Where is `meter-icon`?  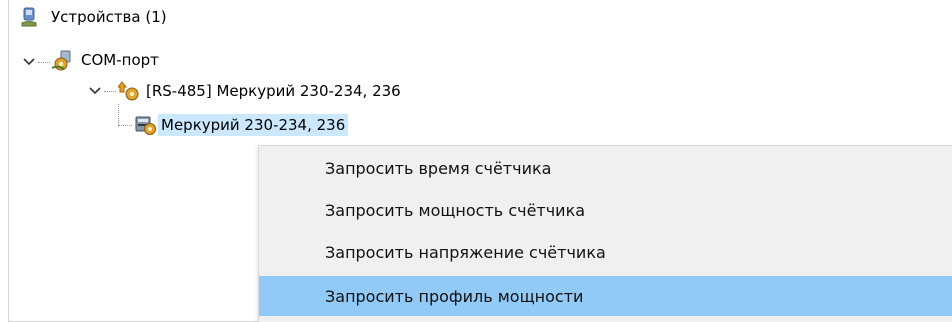
meter-icon is located at coordinates (145, 125).